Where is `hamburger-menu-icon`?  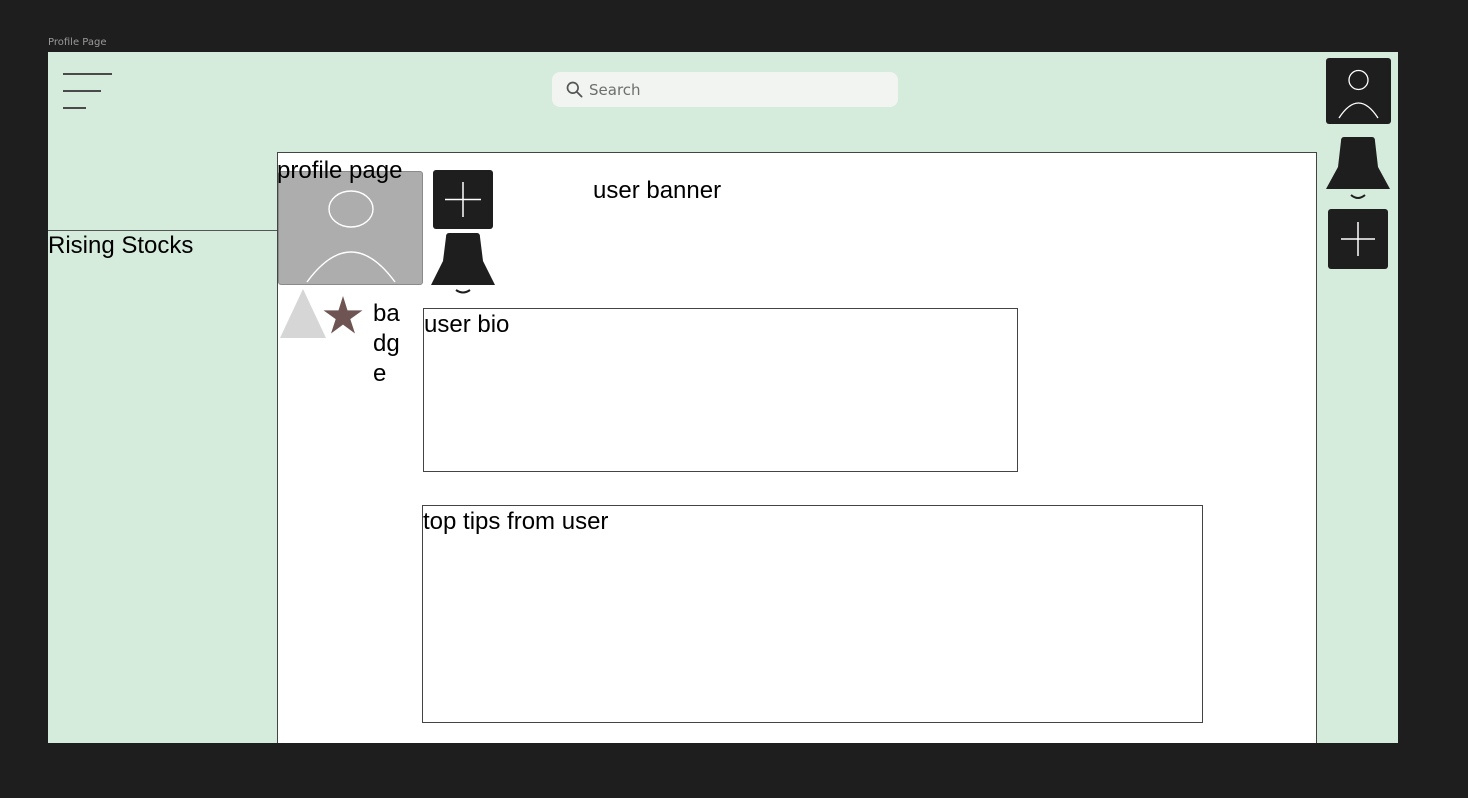
hamburger-menu-icon is located at coordinates (88, 91).